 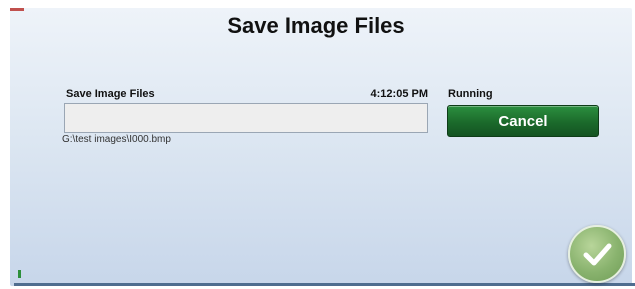 I want to click on checkmark-icon, so click(x=597, y=254).